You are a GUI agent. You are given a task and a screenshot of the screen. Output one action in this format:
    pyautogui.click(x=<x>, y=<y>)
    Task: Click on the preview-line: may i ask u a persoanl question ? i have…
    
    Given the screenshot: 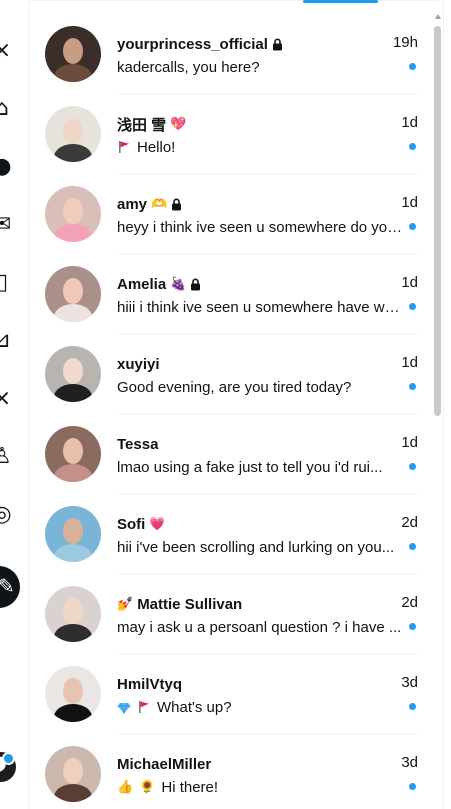 What is the action you would take?
    pyautogui.click(x=260, y=627)
    